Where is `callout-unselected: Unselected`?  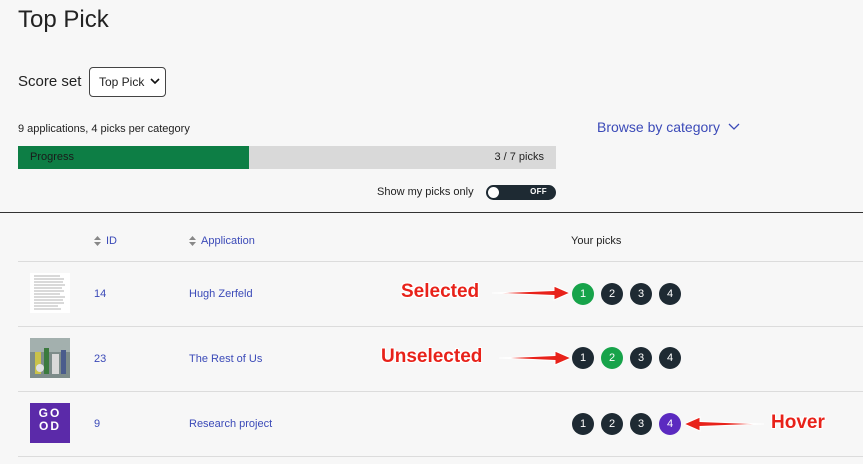 callout-unselected: Unselected is located at coordinates (432, 356).